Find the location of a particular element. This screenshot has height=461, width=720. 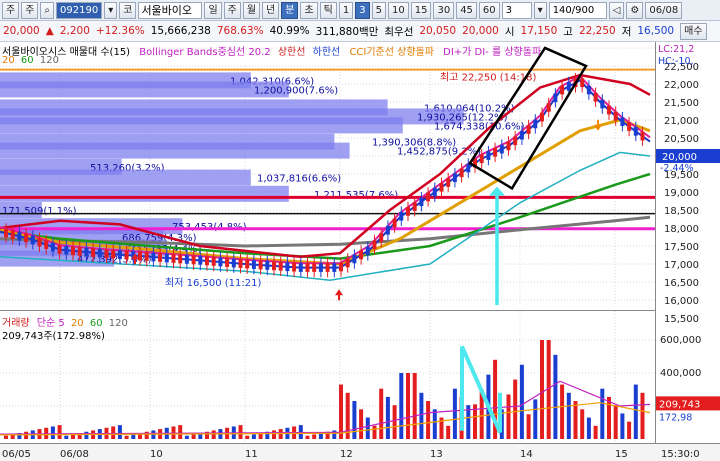

stock-code-dropdown: 092190 is located at coordinates (79, 10).